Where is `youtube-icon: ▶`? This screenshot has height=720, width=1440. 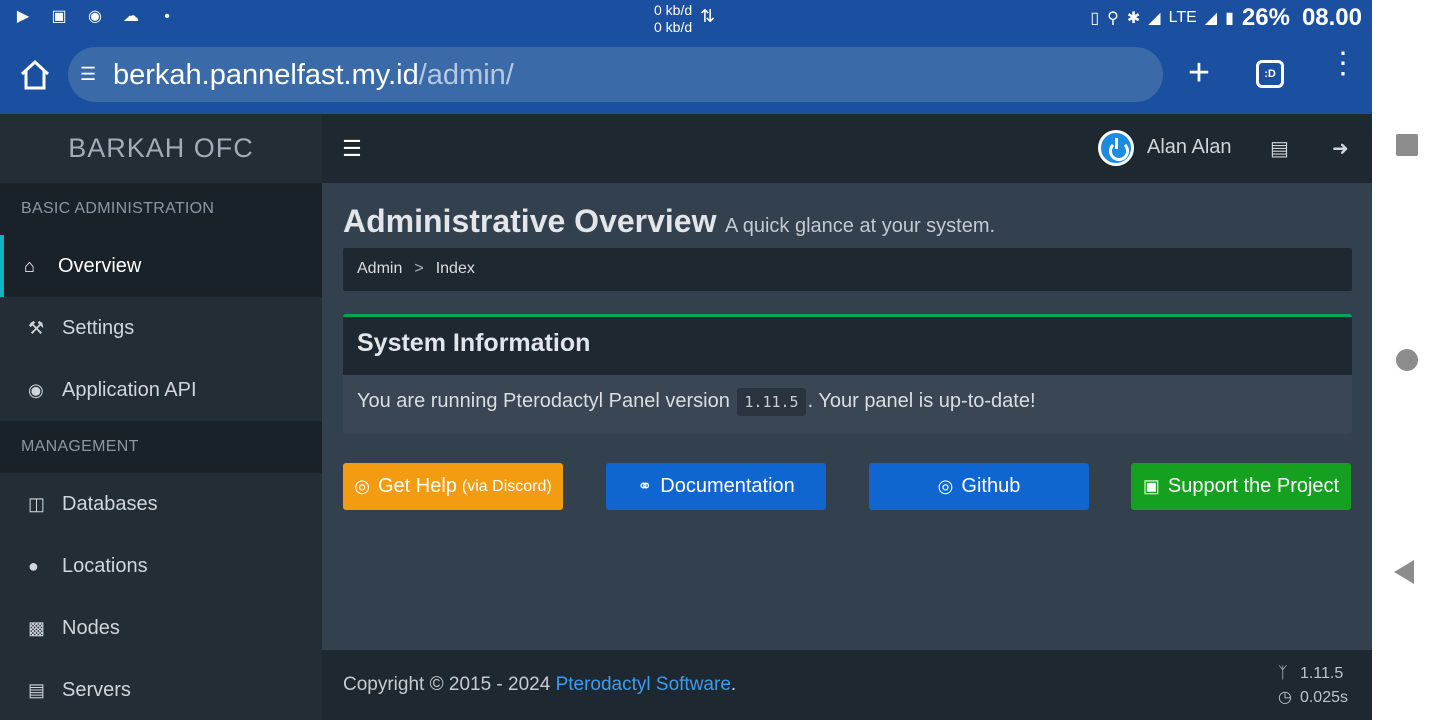
youtube-icon: ▶ is located at coordinates (23, 16).